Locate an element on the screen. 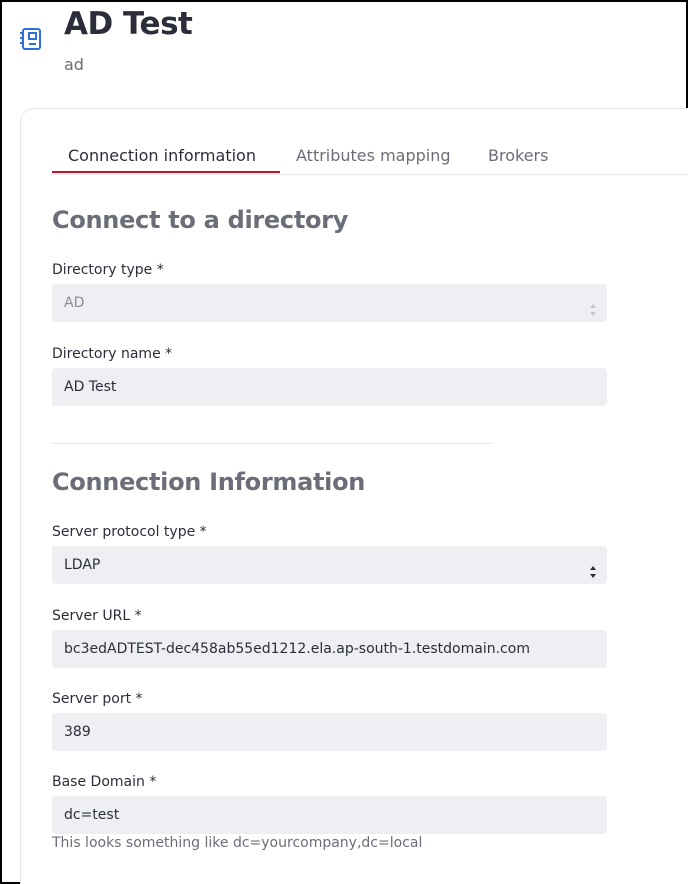  section-divider is located at coordinates (272, 443).